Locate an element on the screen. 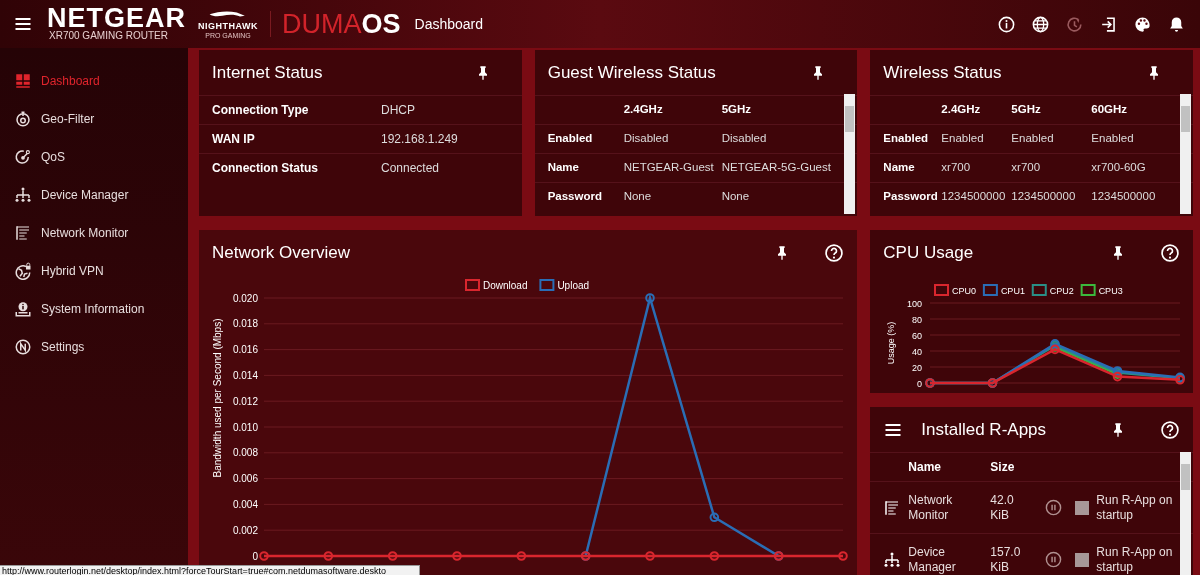  tick-label: 0.006 is located at coordinates (245, 479).